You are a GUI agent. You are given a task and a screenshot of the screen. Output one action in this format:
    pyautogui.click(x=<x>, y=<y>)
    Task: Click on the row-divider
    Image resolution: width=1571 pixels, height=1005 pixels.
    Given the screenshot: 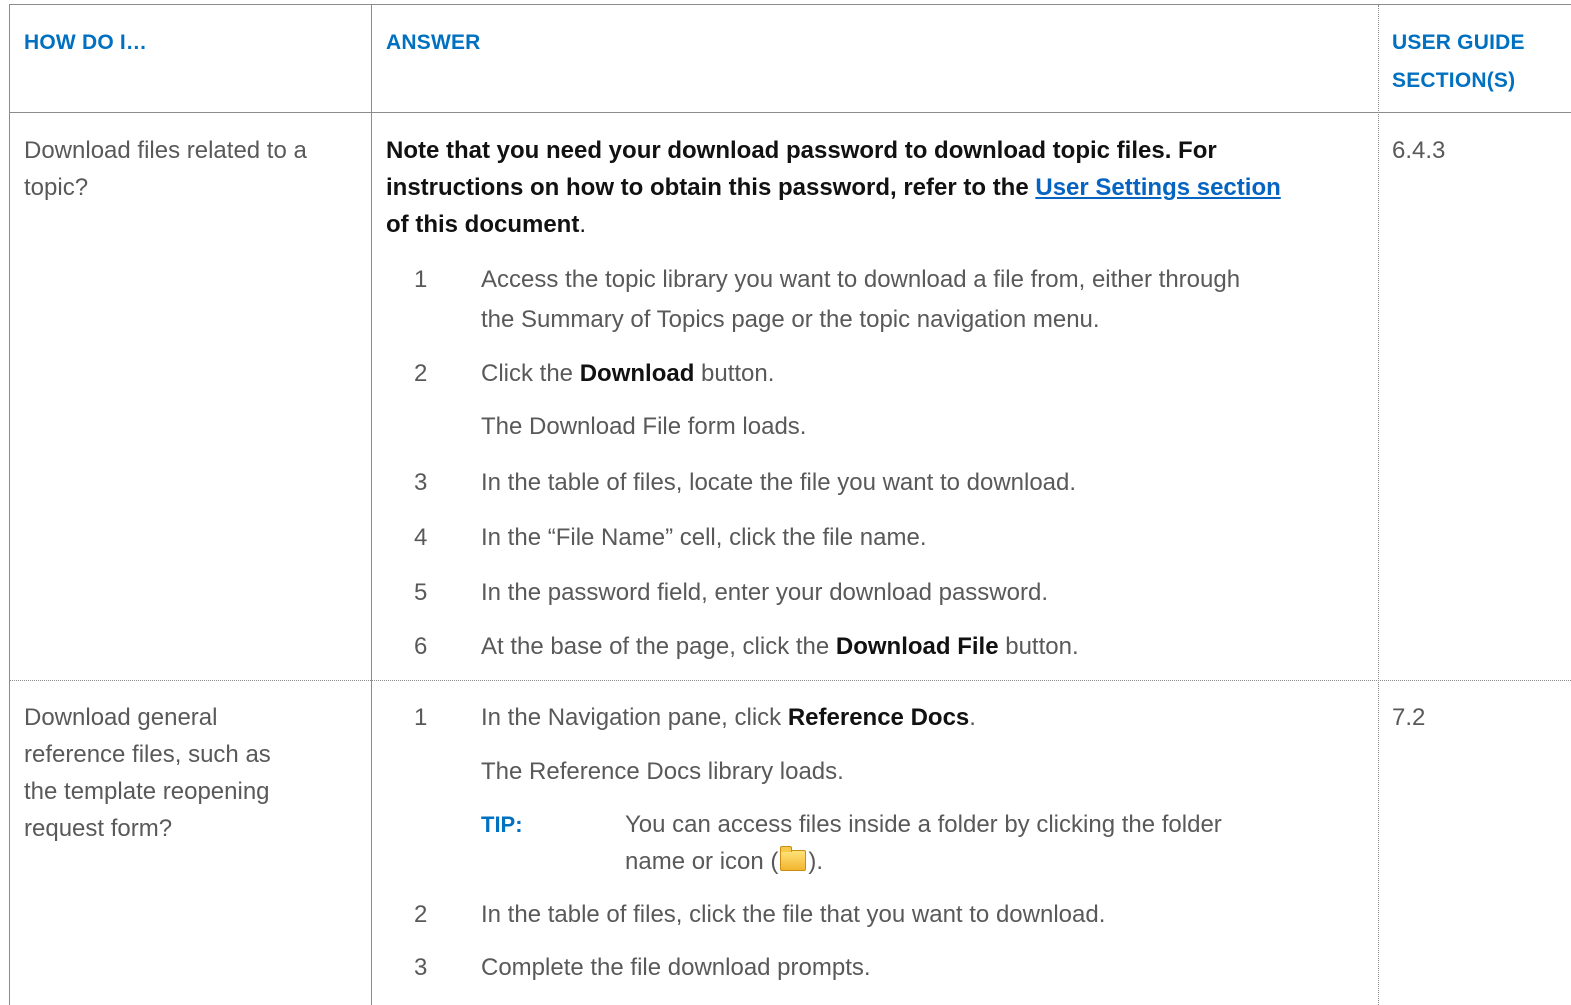 What is the action you would take?
    pyautogui.click(x=790, y=680)
    